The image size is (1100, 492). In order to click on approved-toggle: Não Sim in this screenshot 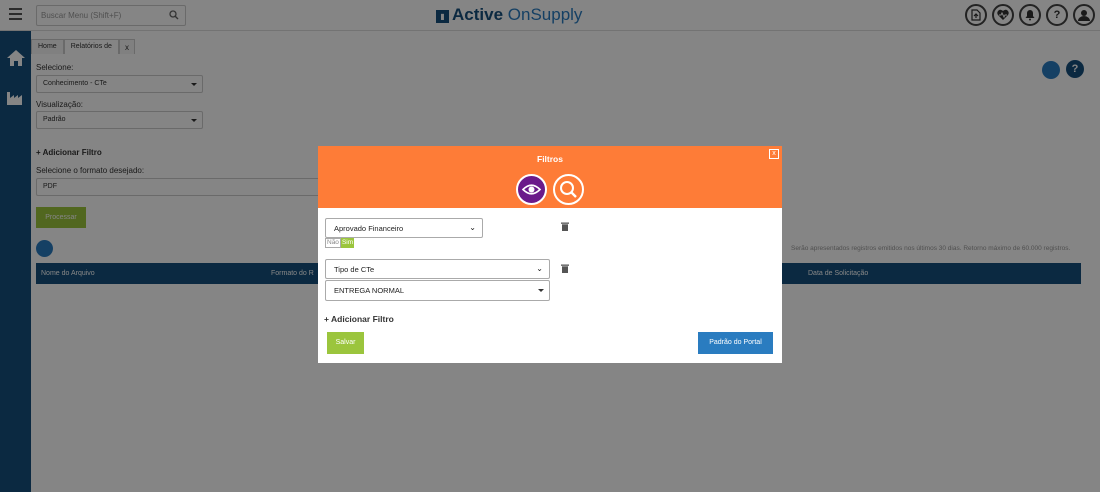, I will do `click(340, 243)`.